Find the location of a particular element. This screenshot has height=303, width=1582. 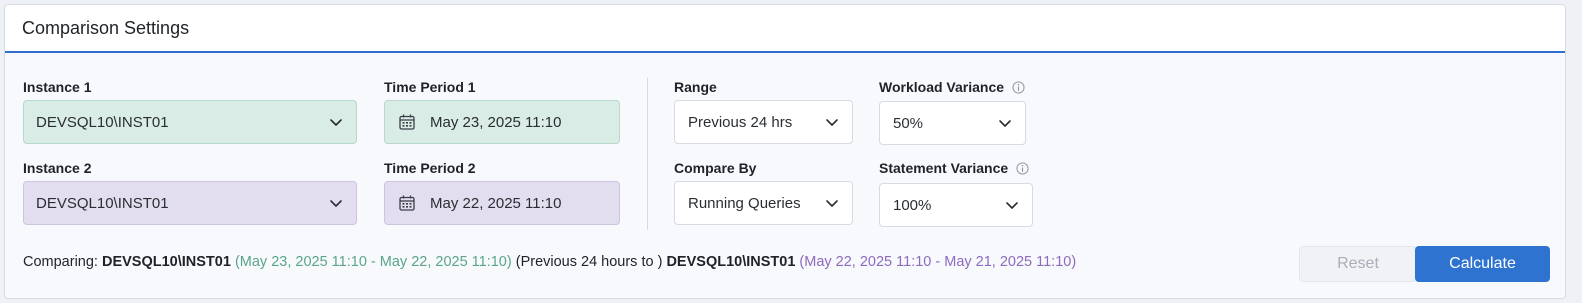

summary-instance1: DEVSQL10\INST01 is located at coordinates (166, 262).